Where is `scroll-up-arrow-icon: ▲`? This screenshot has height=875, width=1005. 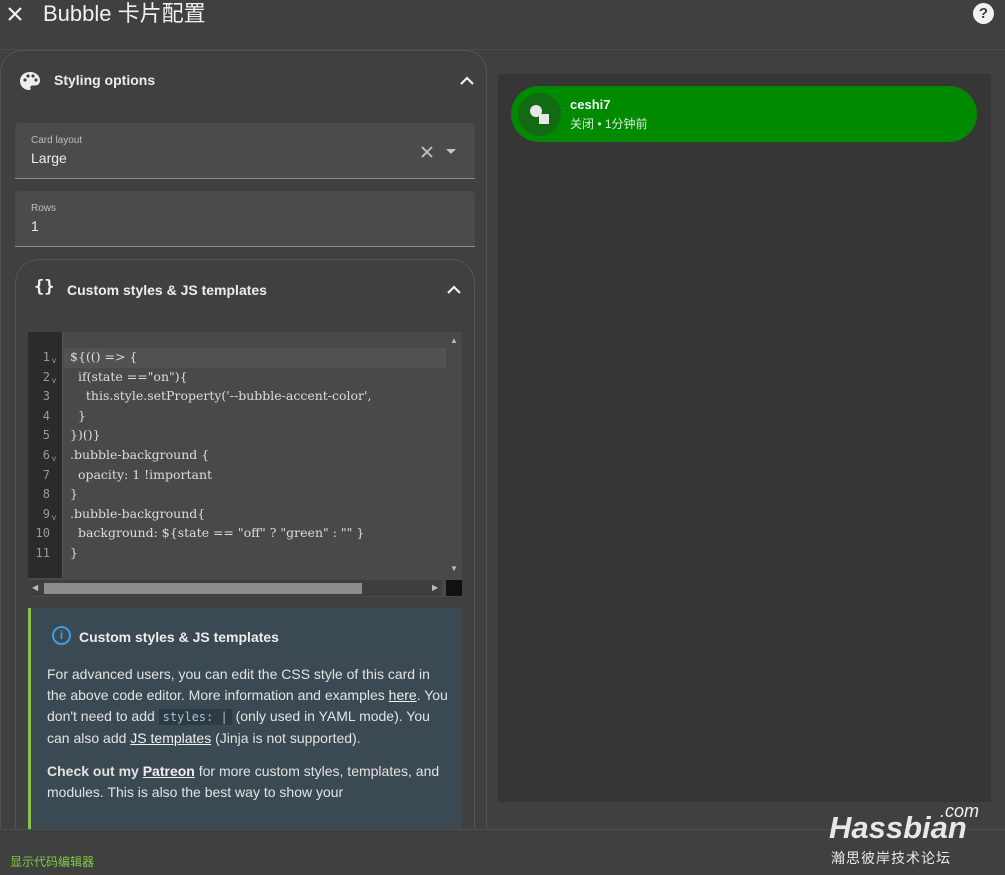
scroll-up-arrow-icon: ▲ is located at coordinates (454, 340).